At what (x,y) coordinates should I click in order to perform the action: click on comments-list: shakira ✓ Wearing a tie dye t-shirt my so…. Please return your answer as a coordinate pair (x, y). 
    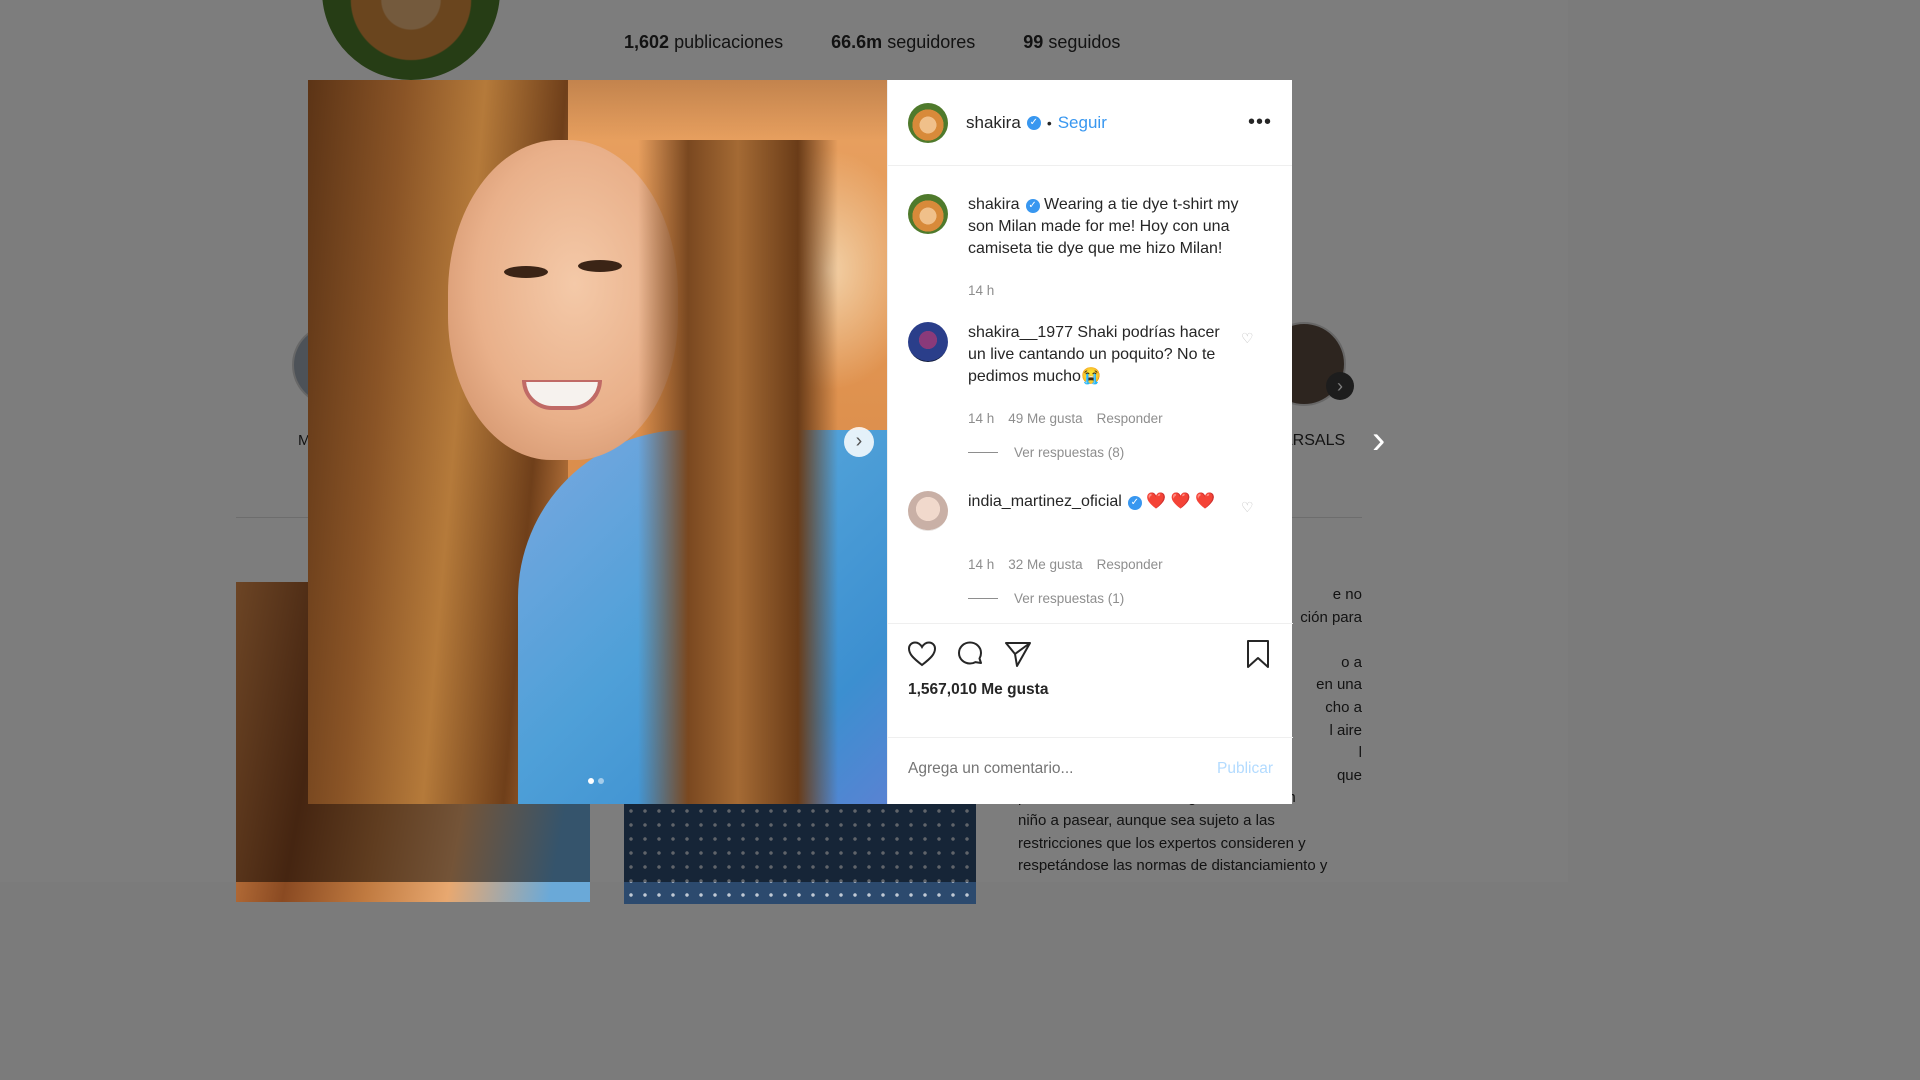
    Looking at the image, I should click on (1090, 395).